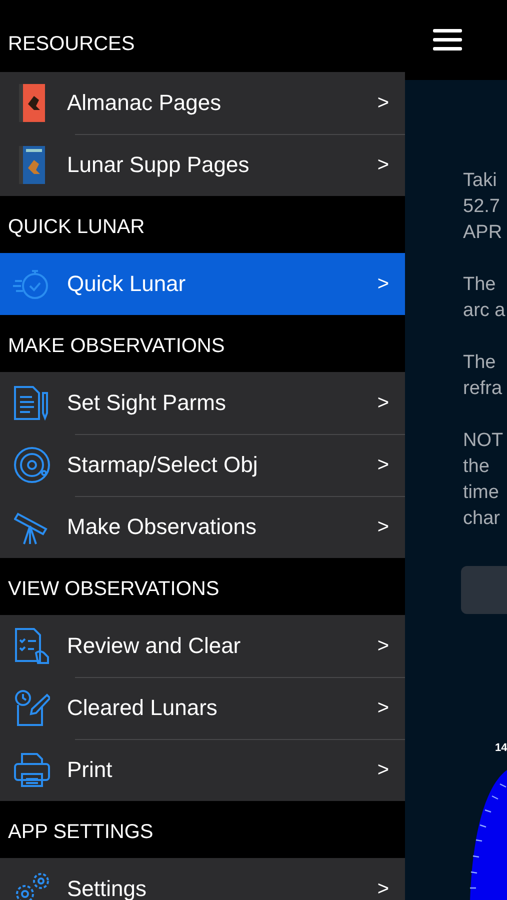 Image resolution: width=507 pixels, height=900 pixels. I want to click on menu-item: Starmap/Select Obj >, so click(202, 465).